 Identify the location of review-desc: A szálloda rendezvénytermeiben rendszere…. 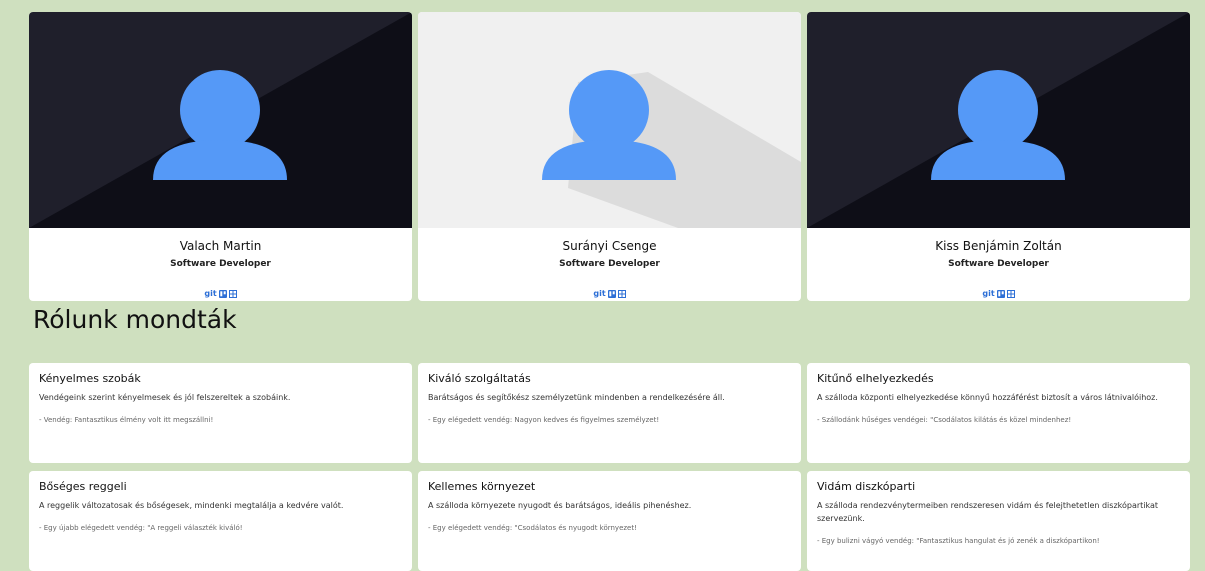
(988, 512).